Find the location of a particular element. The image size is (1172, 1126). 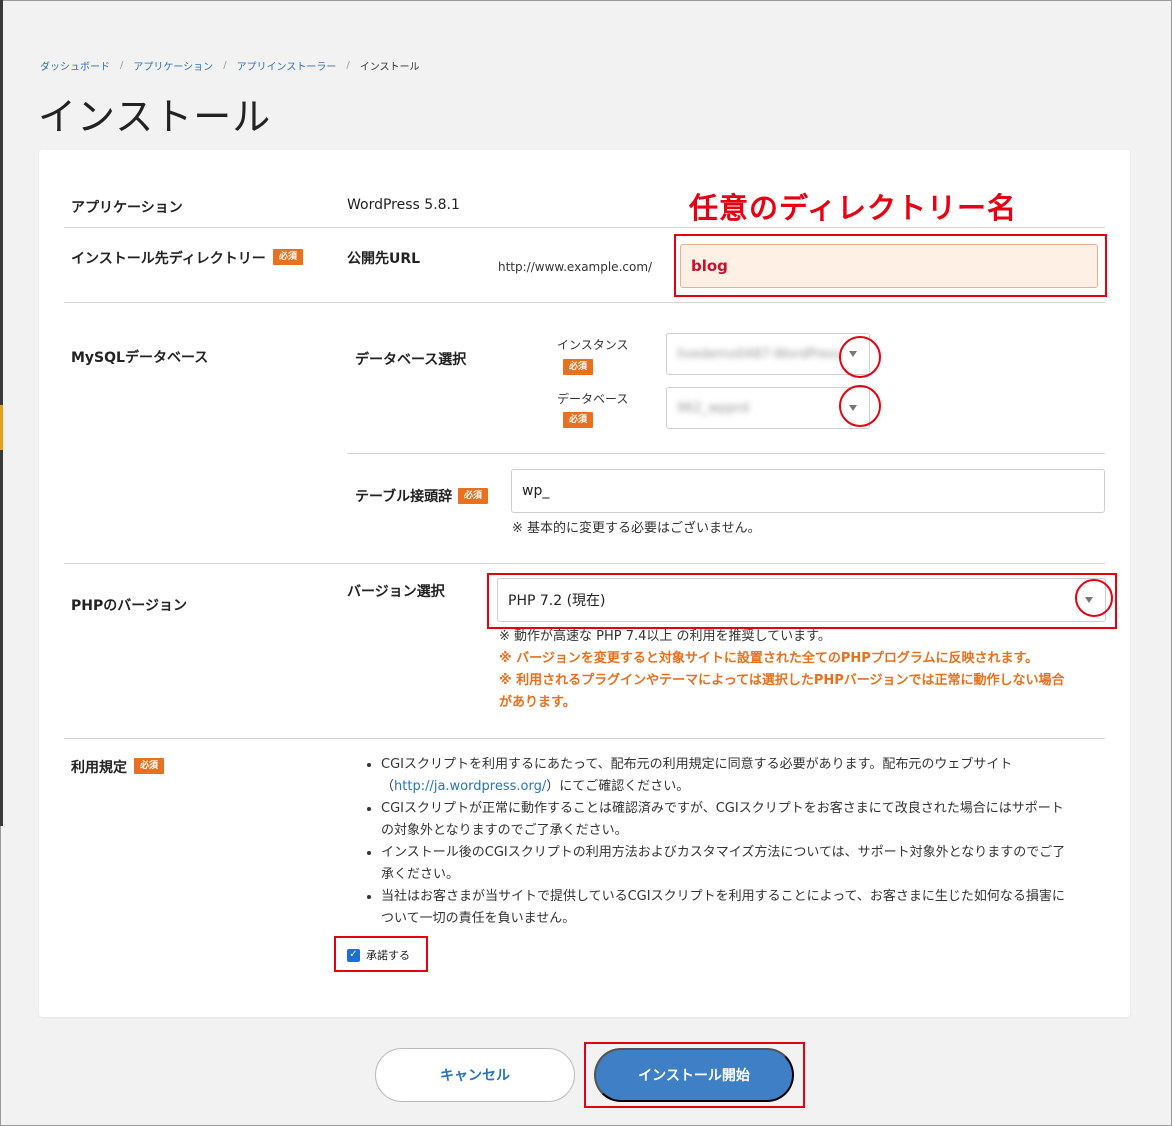

application-value: WordPress 5.8.1 is located at coordinates (403, 205).